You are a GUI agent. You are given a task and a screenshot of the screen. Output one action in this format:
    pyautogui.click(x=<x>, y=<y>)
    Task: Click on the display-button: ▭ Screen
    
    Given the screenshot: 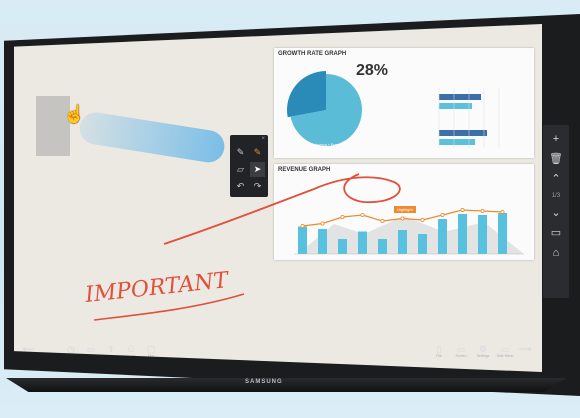 What is the action you would take?
    pyautogui.click(x=461, y=351)
    